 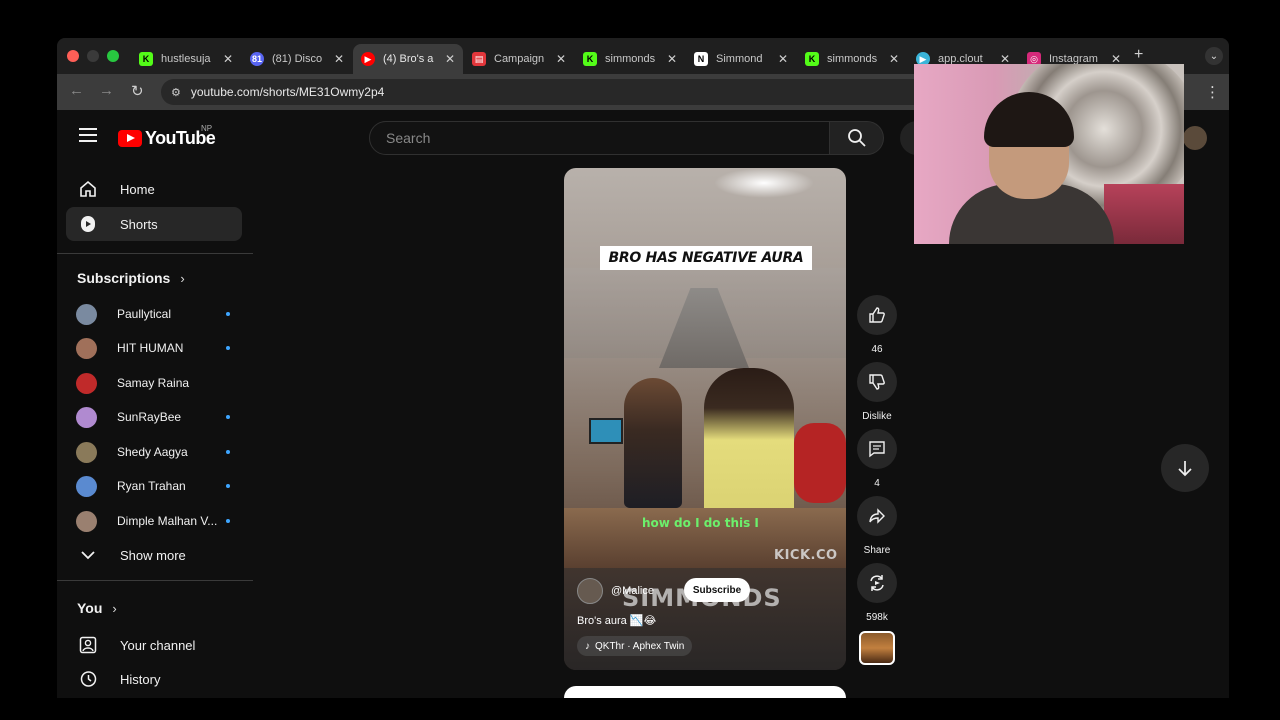 I want to click on tab-campaign: ▤ Campaign ✕, so click(x=519, y=59).